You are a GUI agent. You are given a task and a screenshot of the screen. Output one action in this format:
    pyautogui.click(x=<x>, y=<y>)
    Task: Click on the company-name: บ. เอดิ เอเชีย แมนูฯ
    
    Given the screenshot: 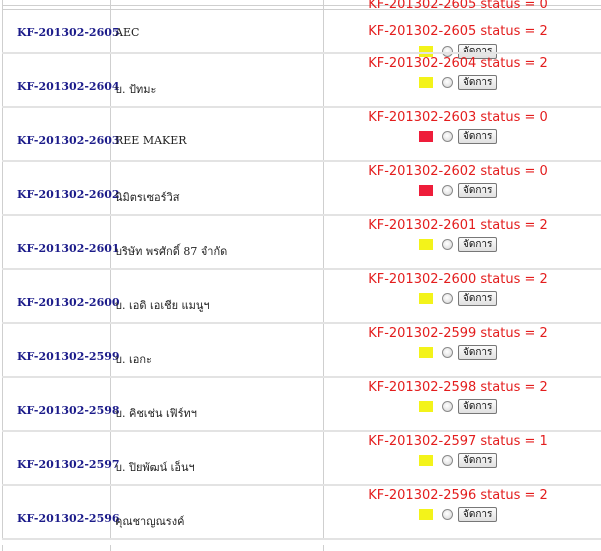 What is the action you would take?
    pyautogui.click(x=162, y=305)
    